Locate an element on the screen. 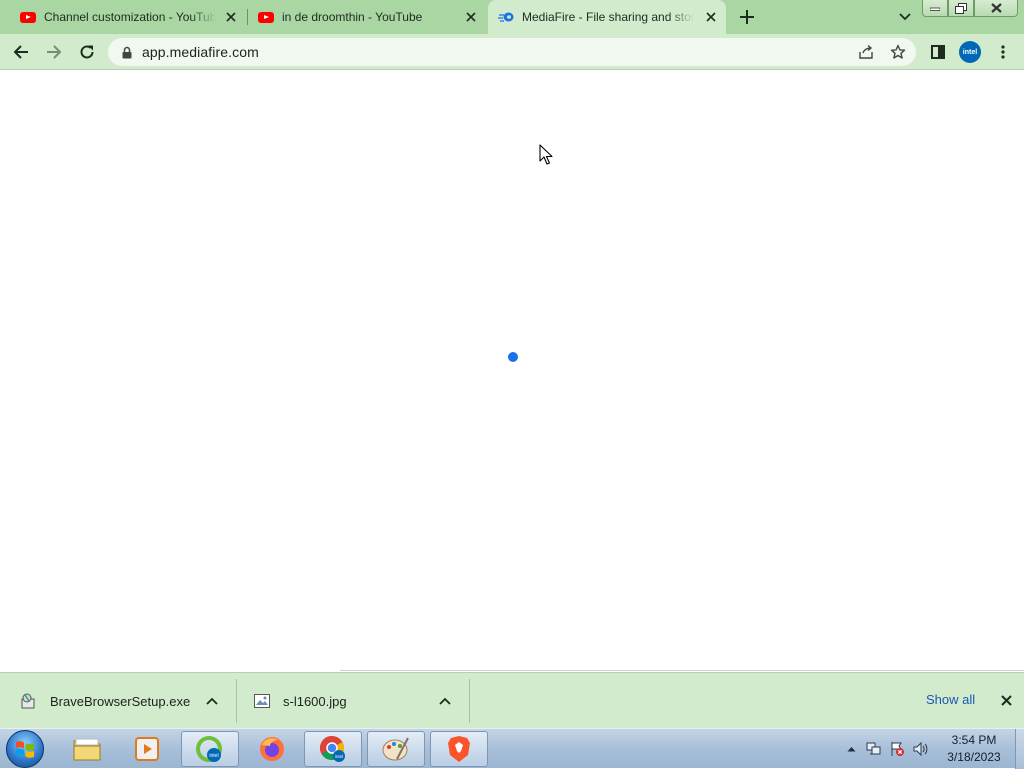 The width and height of the screenshot is (1024, 769). chrome-icon: intel is located at coordinates (332, 749).